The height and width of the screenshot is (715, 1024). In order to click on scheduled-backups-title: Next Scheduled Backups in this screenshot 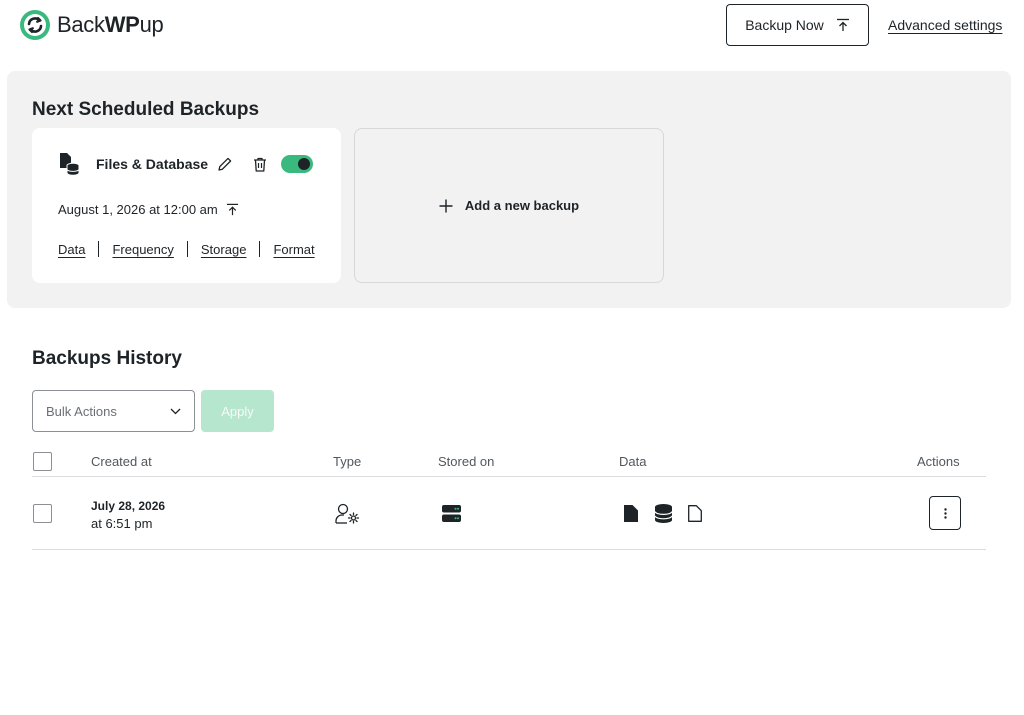, I will do `click(146, 109)`.